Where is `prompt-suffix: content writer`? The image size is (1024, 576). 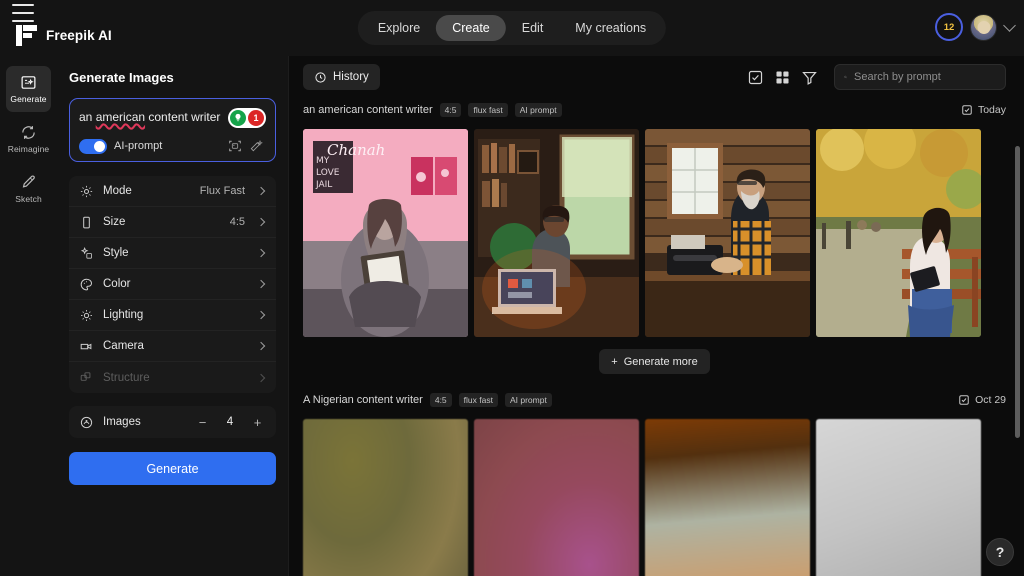
prompt-suffix: content writer is located at coordinates (183, 117).